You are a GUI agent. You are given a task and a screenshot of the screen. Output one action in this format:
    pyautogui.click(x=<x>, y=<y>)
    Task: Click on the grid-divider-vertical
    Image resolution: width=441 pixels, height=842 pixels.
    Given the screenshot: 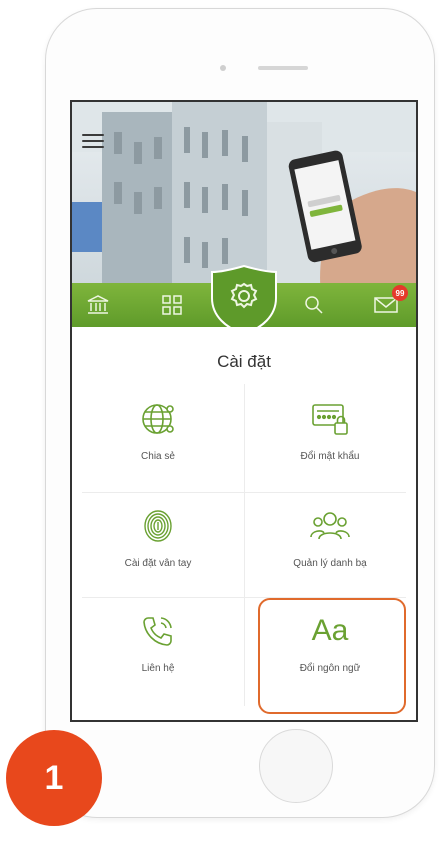 What is the action you would take?
    pyautogui.click(x=244, y=545)
    